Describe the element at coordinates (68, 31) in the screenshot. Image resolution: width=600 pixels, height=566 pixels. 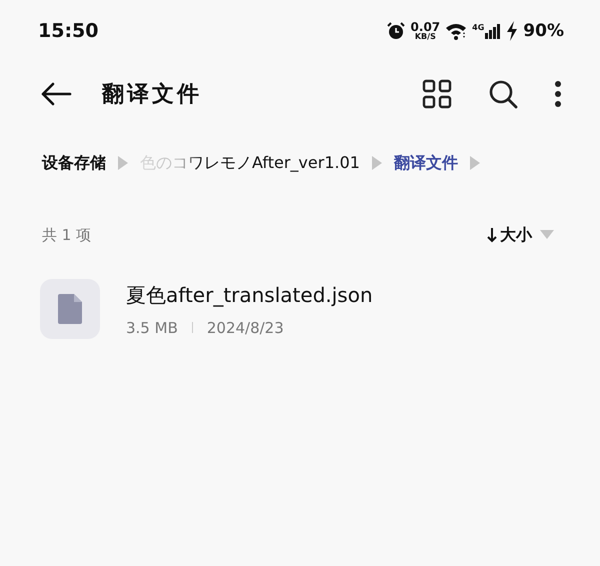
I see `clock-time: 15:50` at that location.